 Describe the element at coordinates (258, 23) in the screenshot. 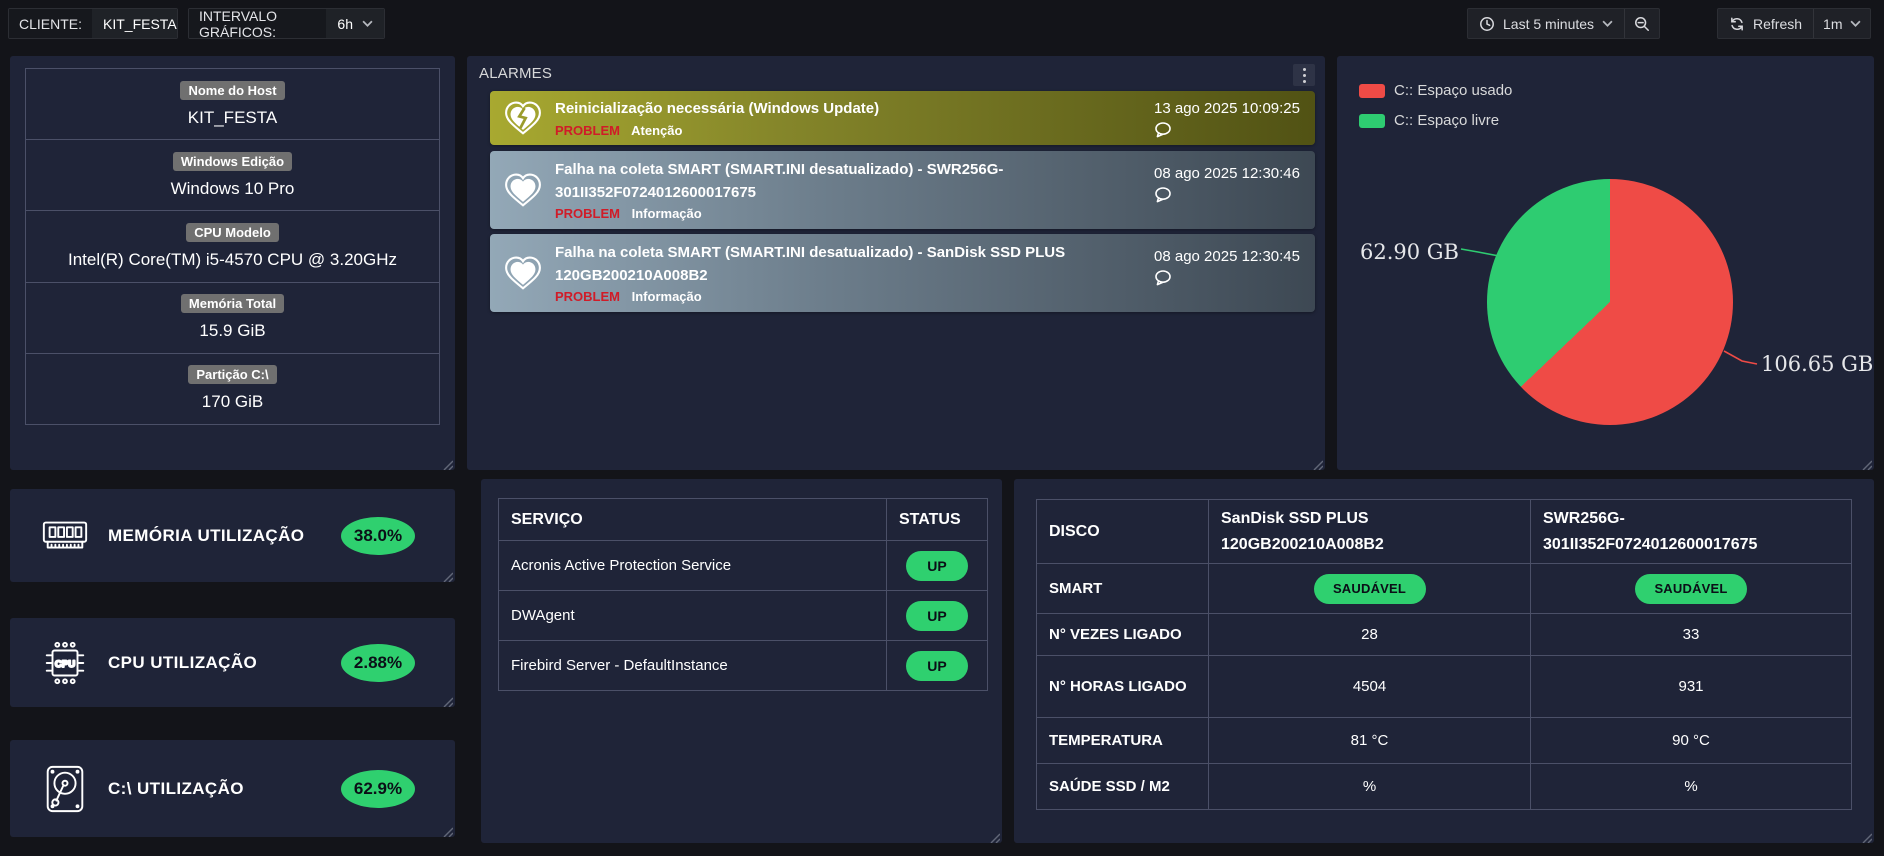

I see `interval-variable-label: INTERVALO GRÁFICOS:` at that location.